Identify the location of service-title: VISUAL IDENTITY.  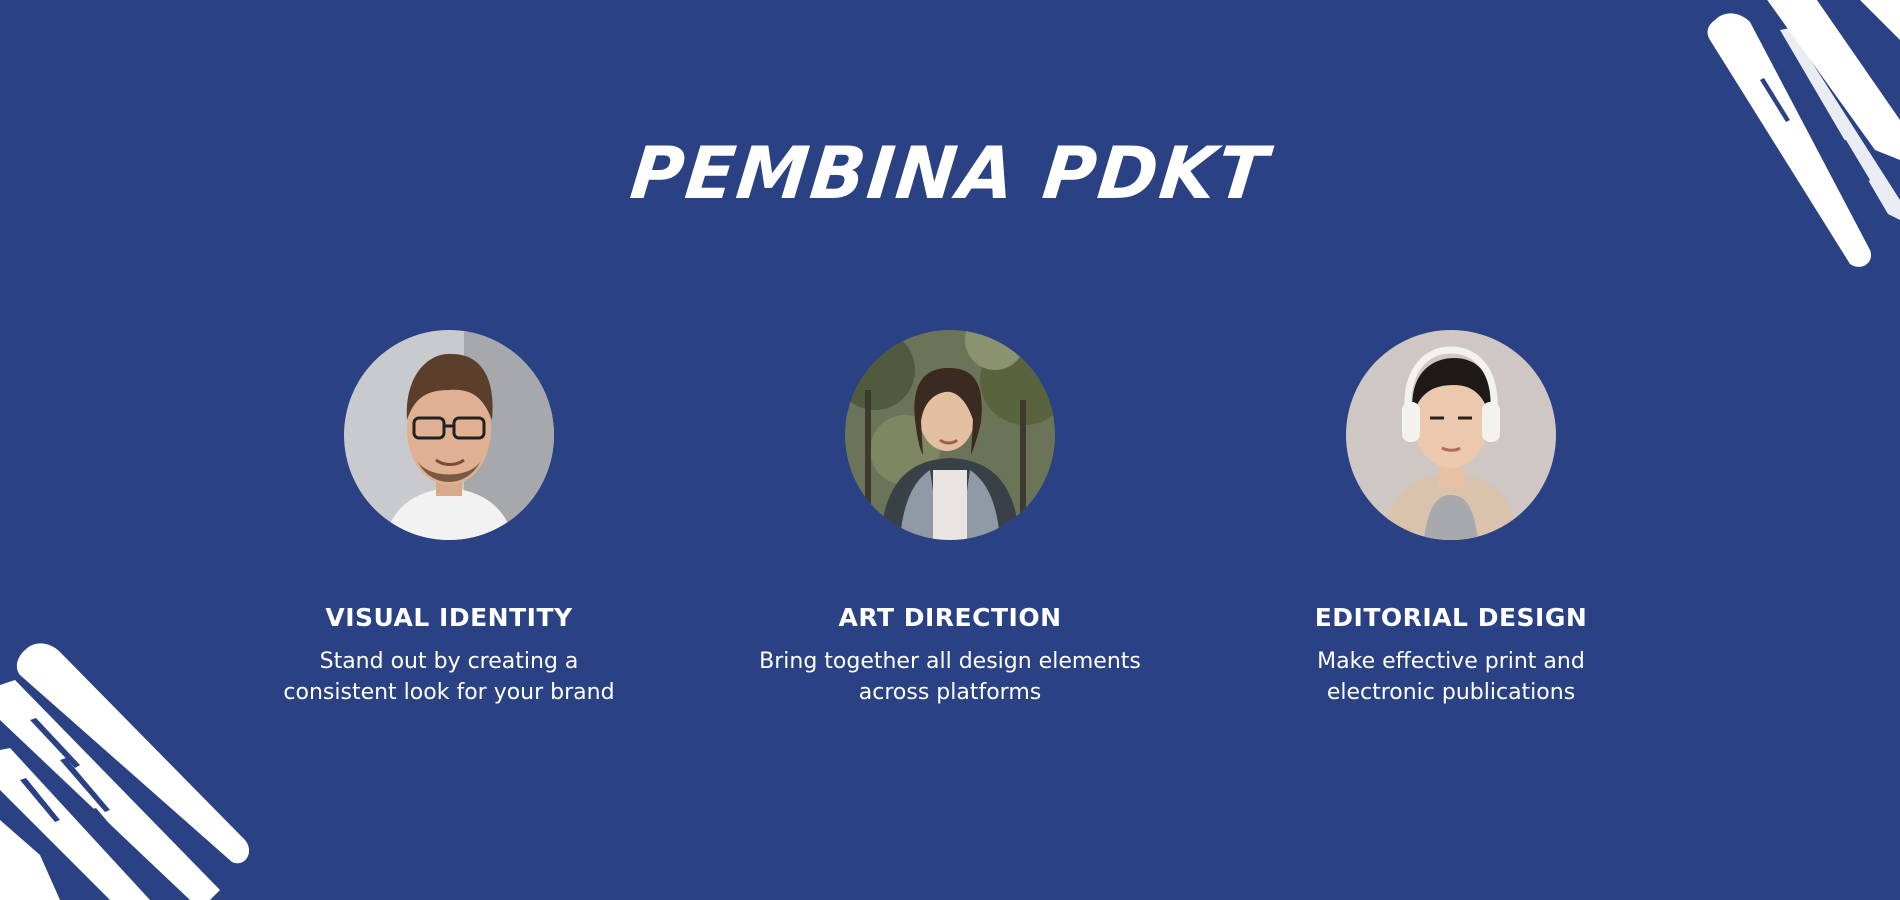
(449, 617).